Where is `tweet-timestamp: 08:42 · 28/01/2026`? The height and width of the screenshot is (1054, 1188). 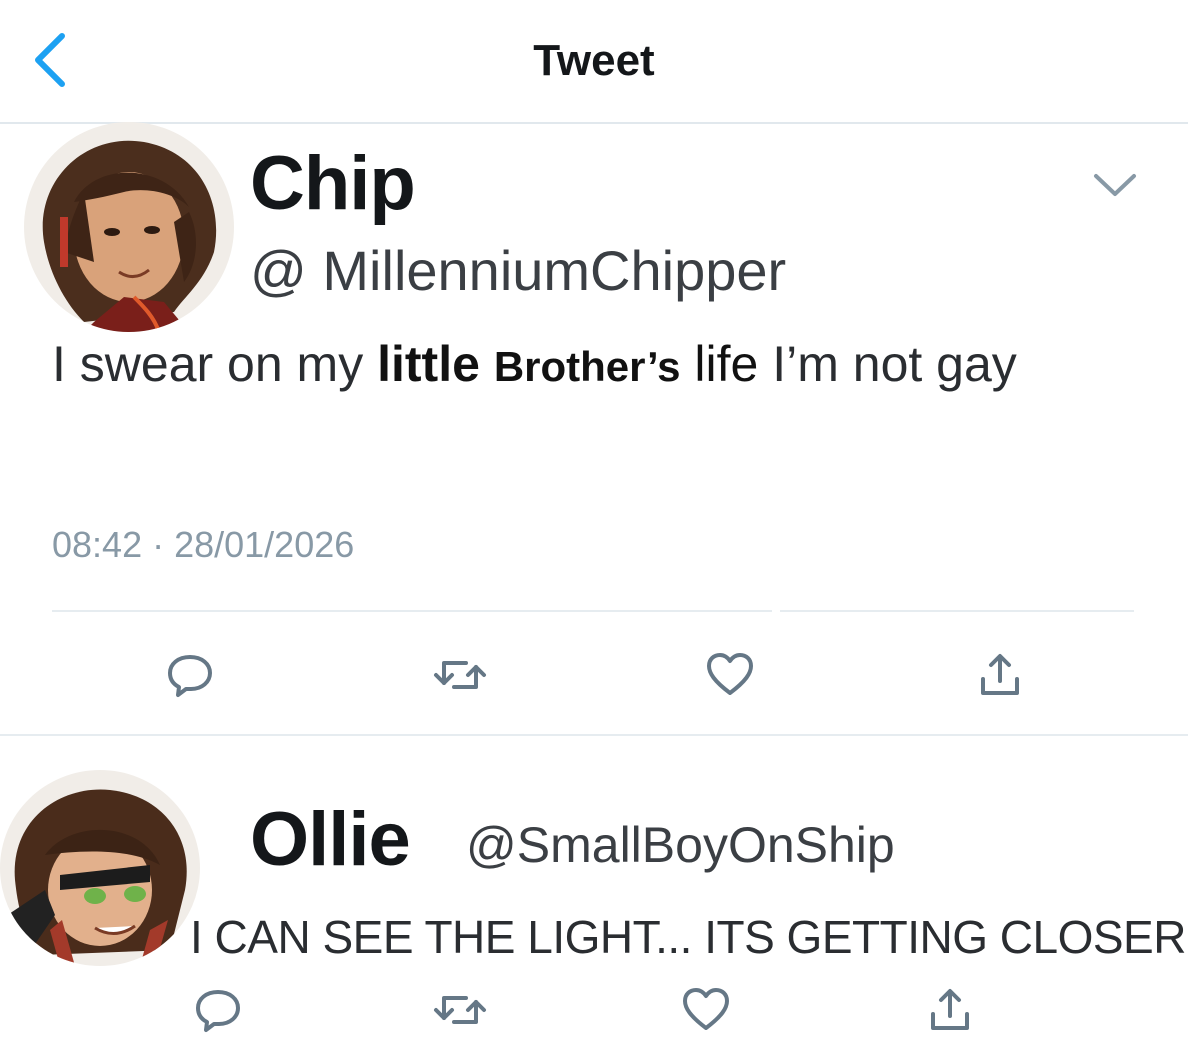
tweet-timestamp: 08:42 · 28/01/2026 is located at coordinates (203, 545).